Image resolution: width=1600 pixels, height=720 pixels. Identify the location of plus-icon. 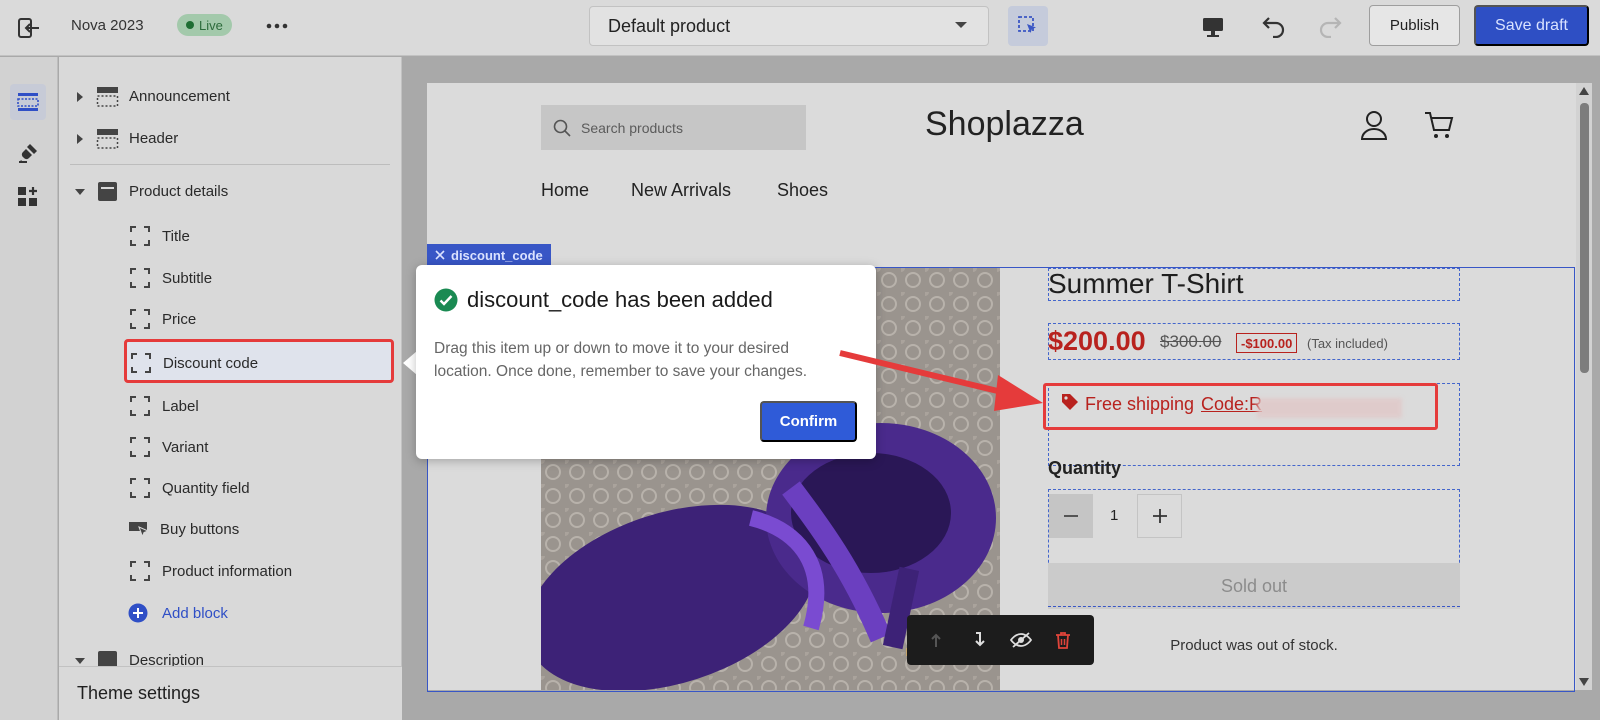
(1159, 516).